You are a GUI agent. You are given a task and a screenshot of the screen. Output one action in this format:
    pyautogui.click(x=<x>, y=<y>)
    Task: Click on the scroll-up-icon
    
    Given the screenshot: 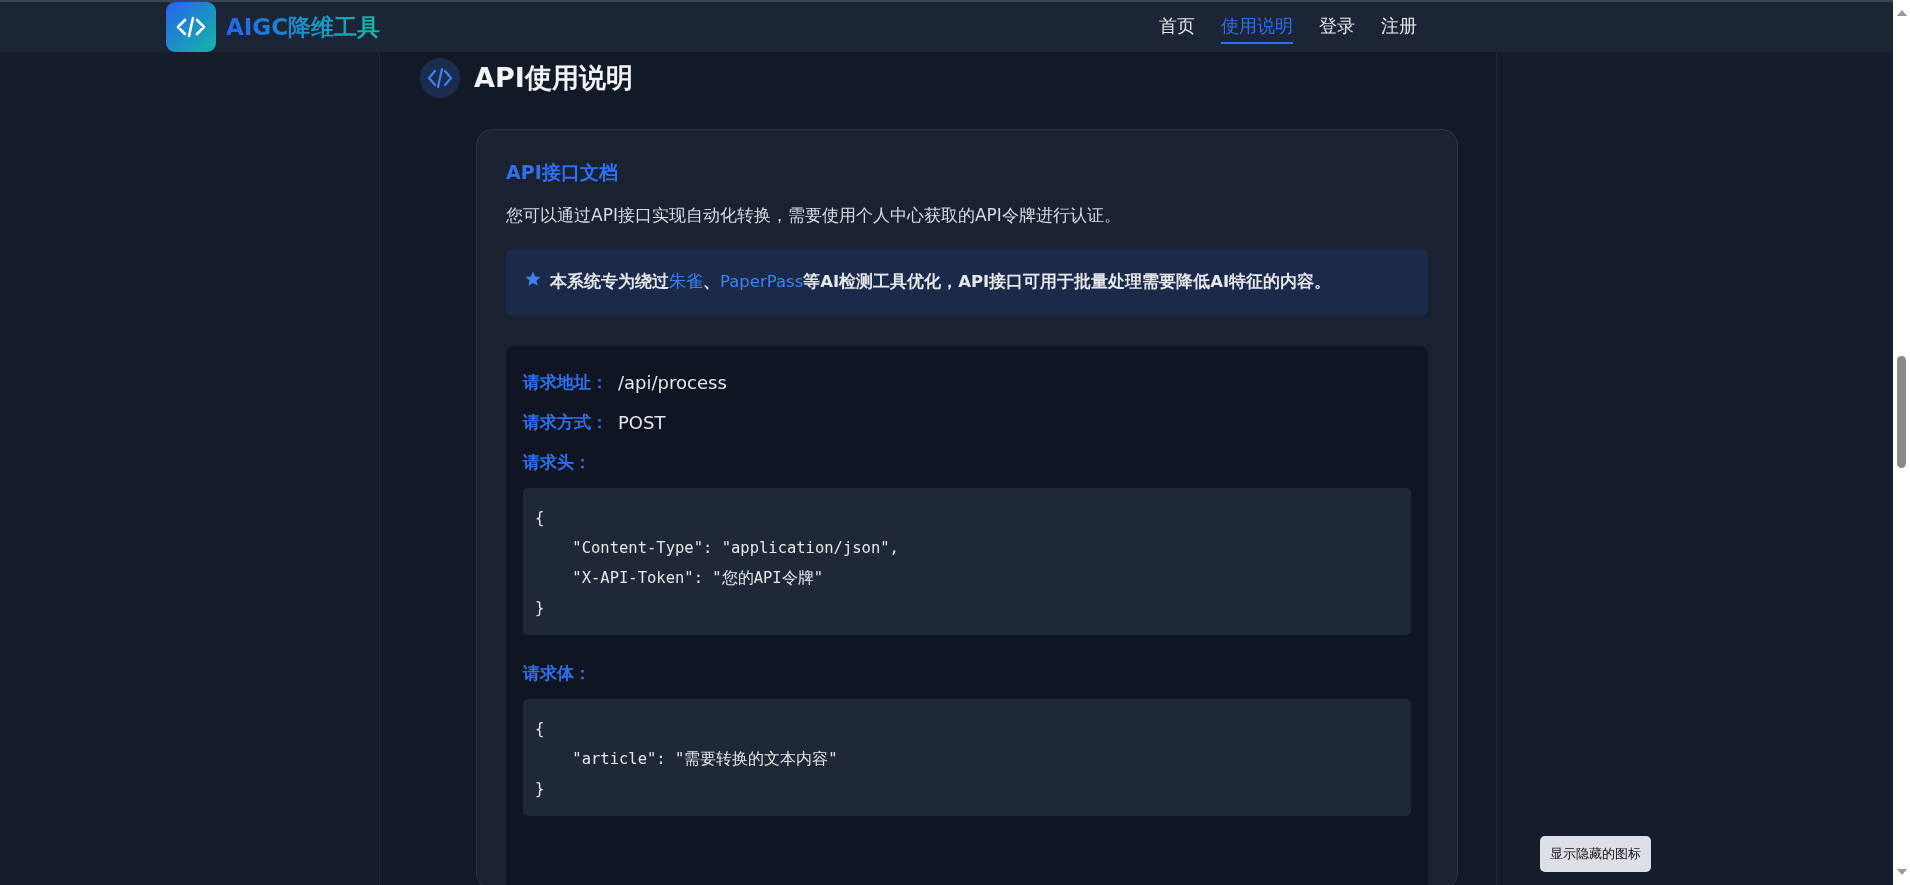 What is the action you would take?
    pyautogui.click(x=1901, y=13)
    